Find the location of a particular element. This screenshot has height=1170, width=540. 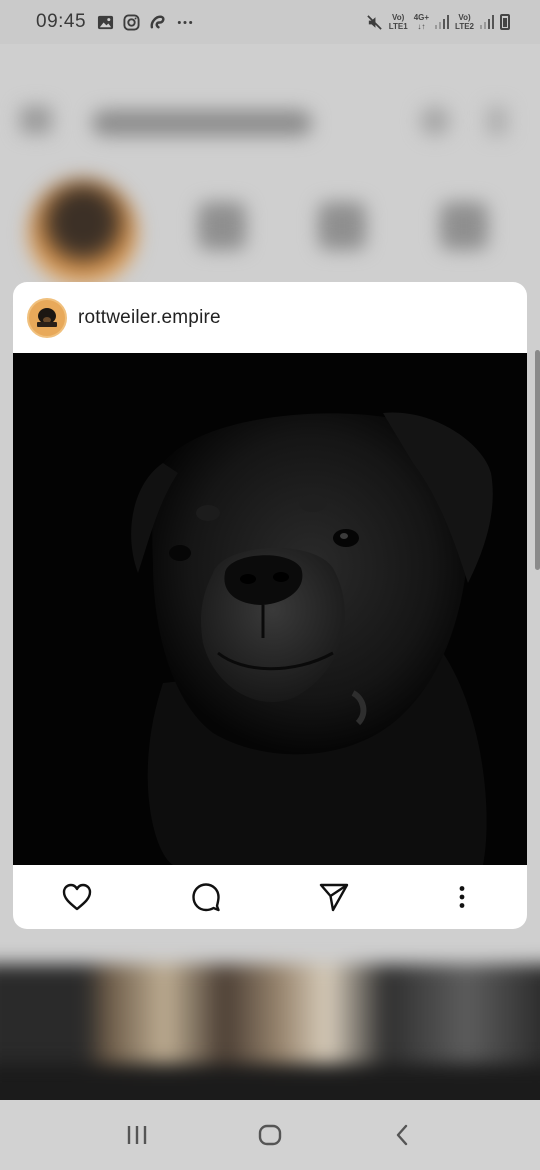

background-back-arrow is located at coordinates (36, 120).